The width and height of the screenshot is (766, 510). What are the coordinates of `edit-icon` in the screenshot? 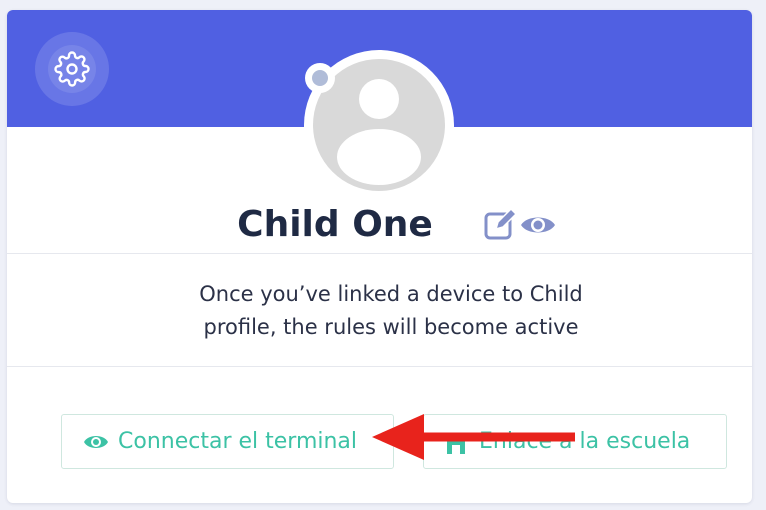 It's located at (500, 224).